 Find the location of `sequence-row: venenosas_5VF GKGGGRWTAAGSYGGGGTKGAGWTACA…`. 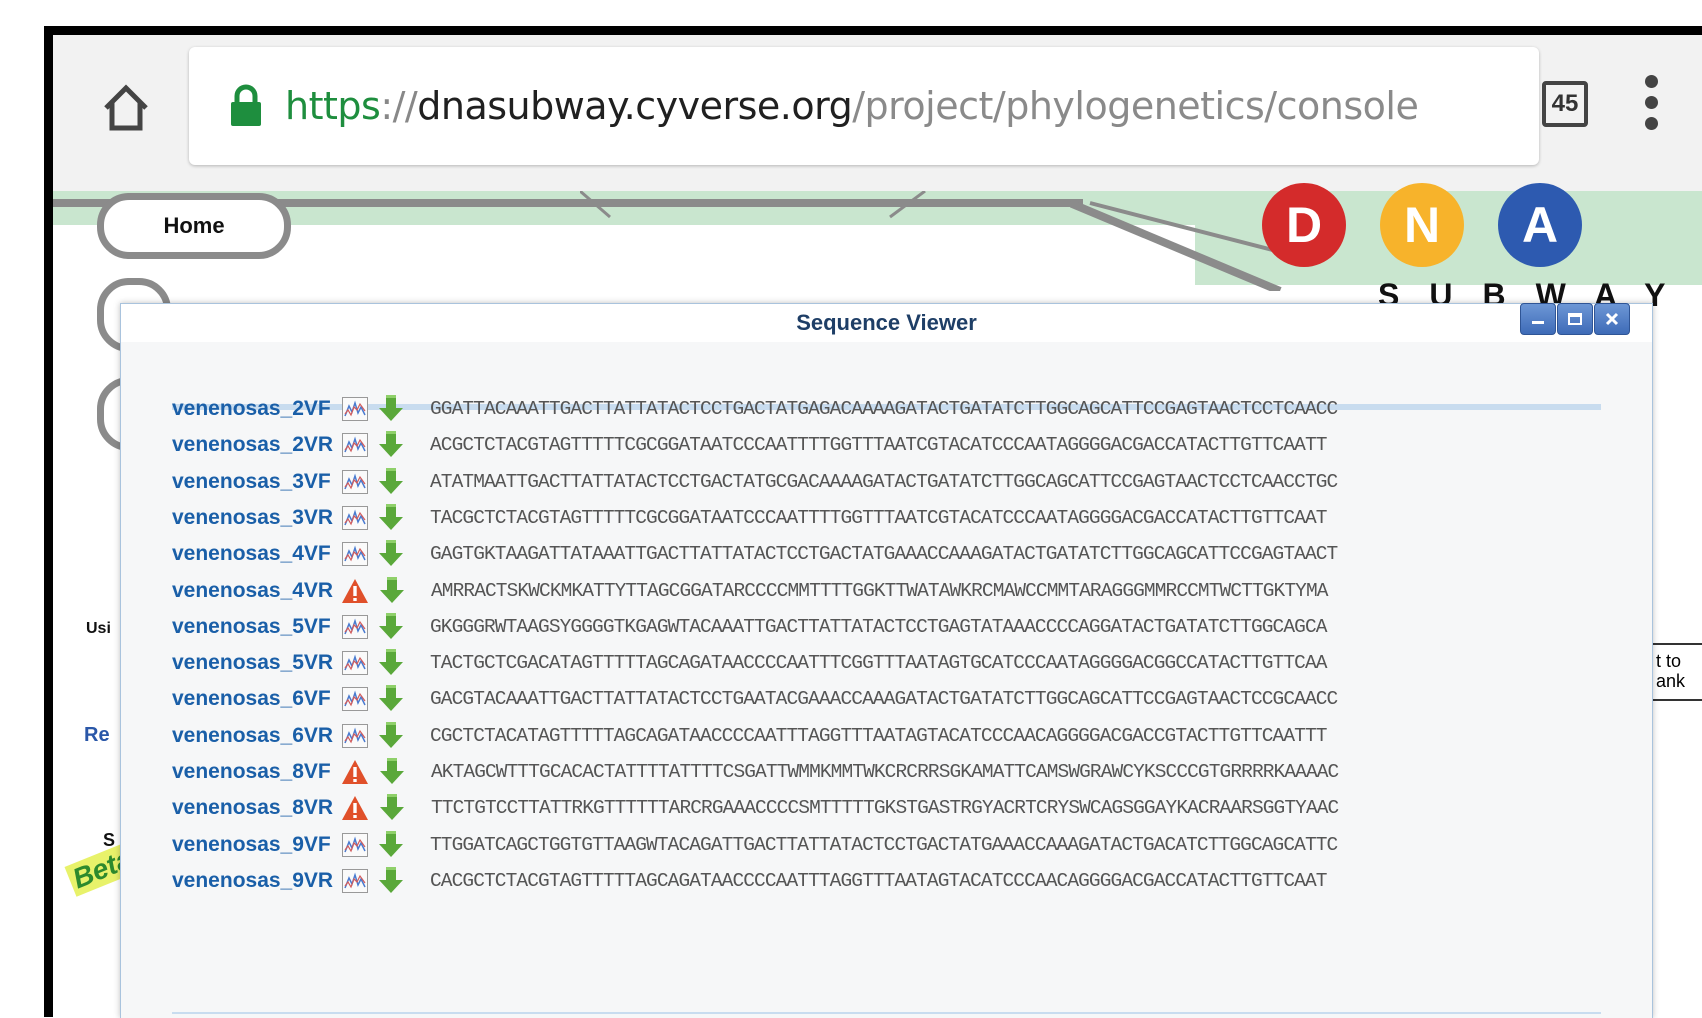

sequence-row: venenosas_5VF GKGGGRWTAAGSYGGGGTKGAGWTACA… is located at coordinates (819, 627).